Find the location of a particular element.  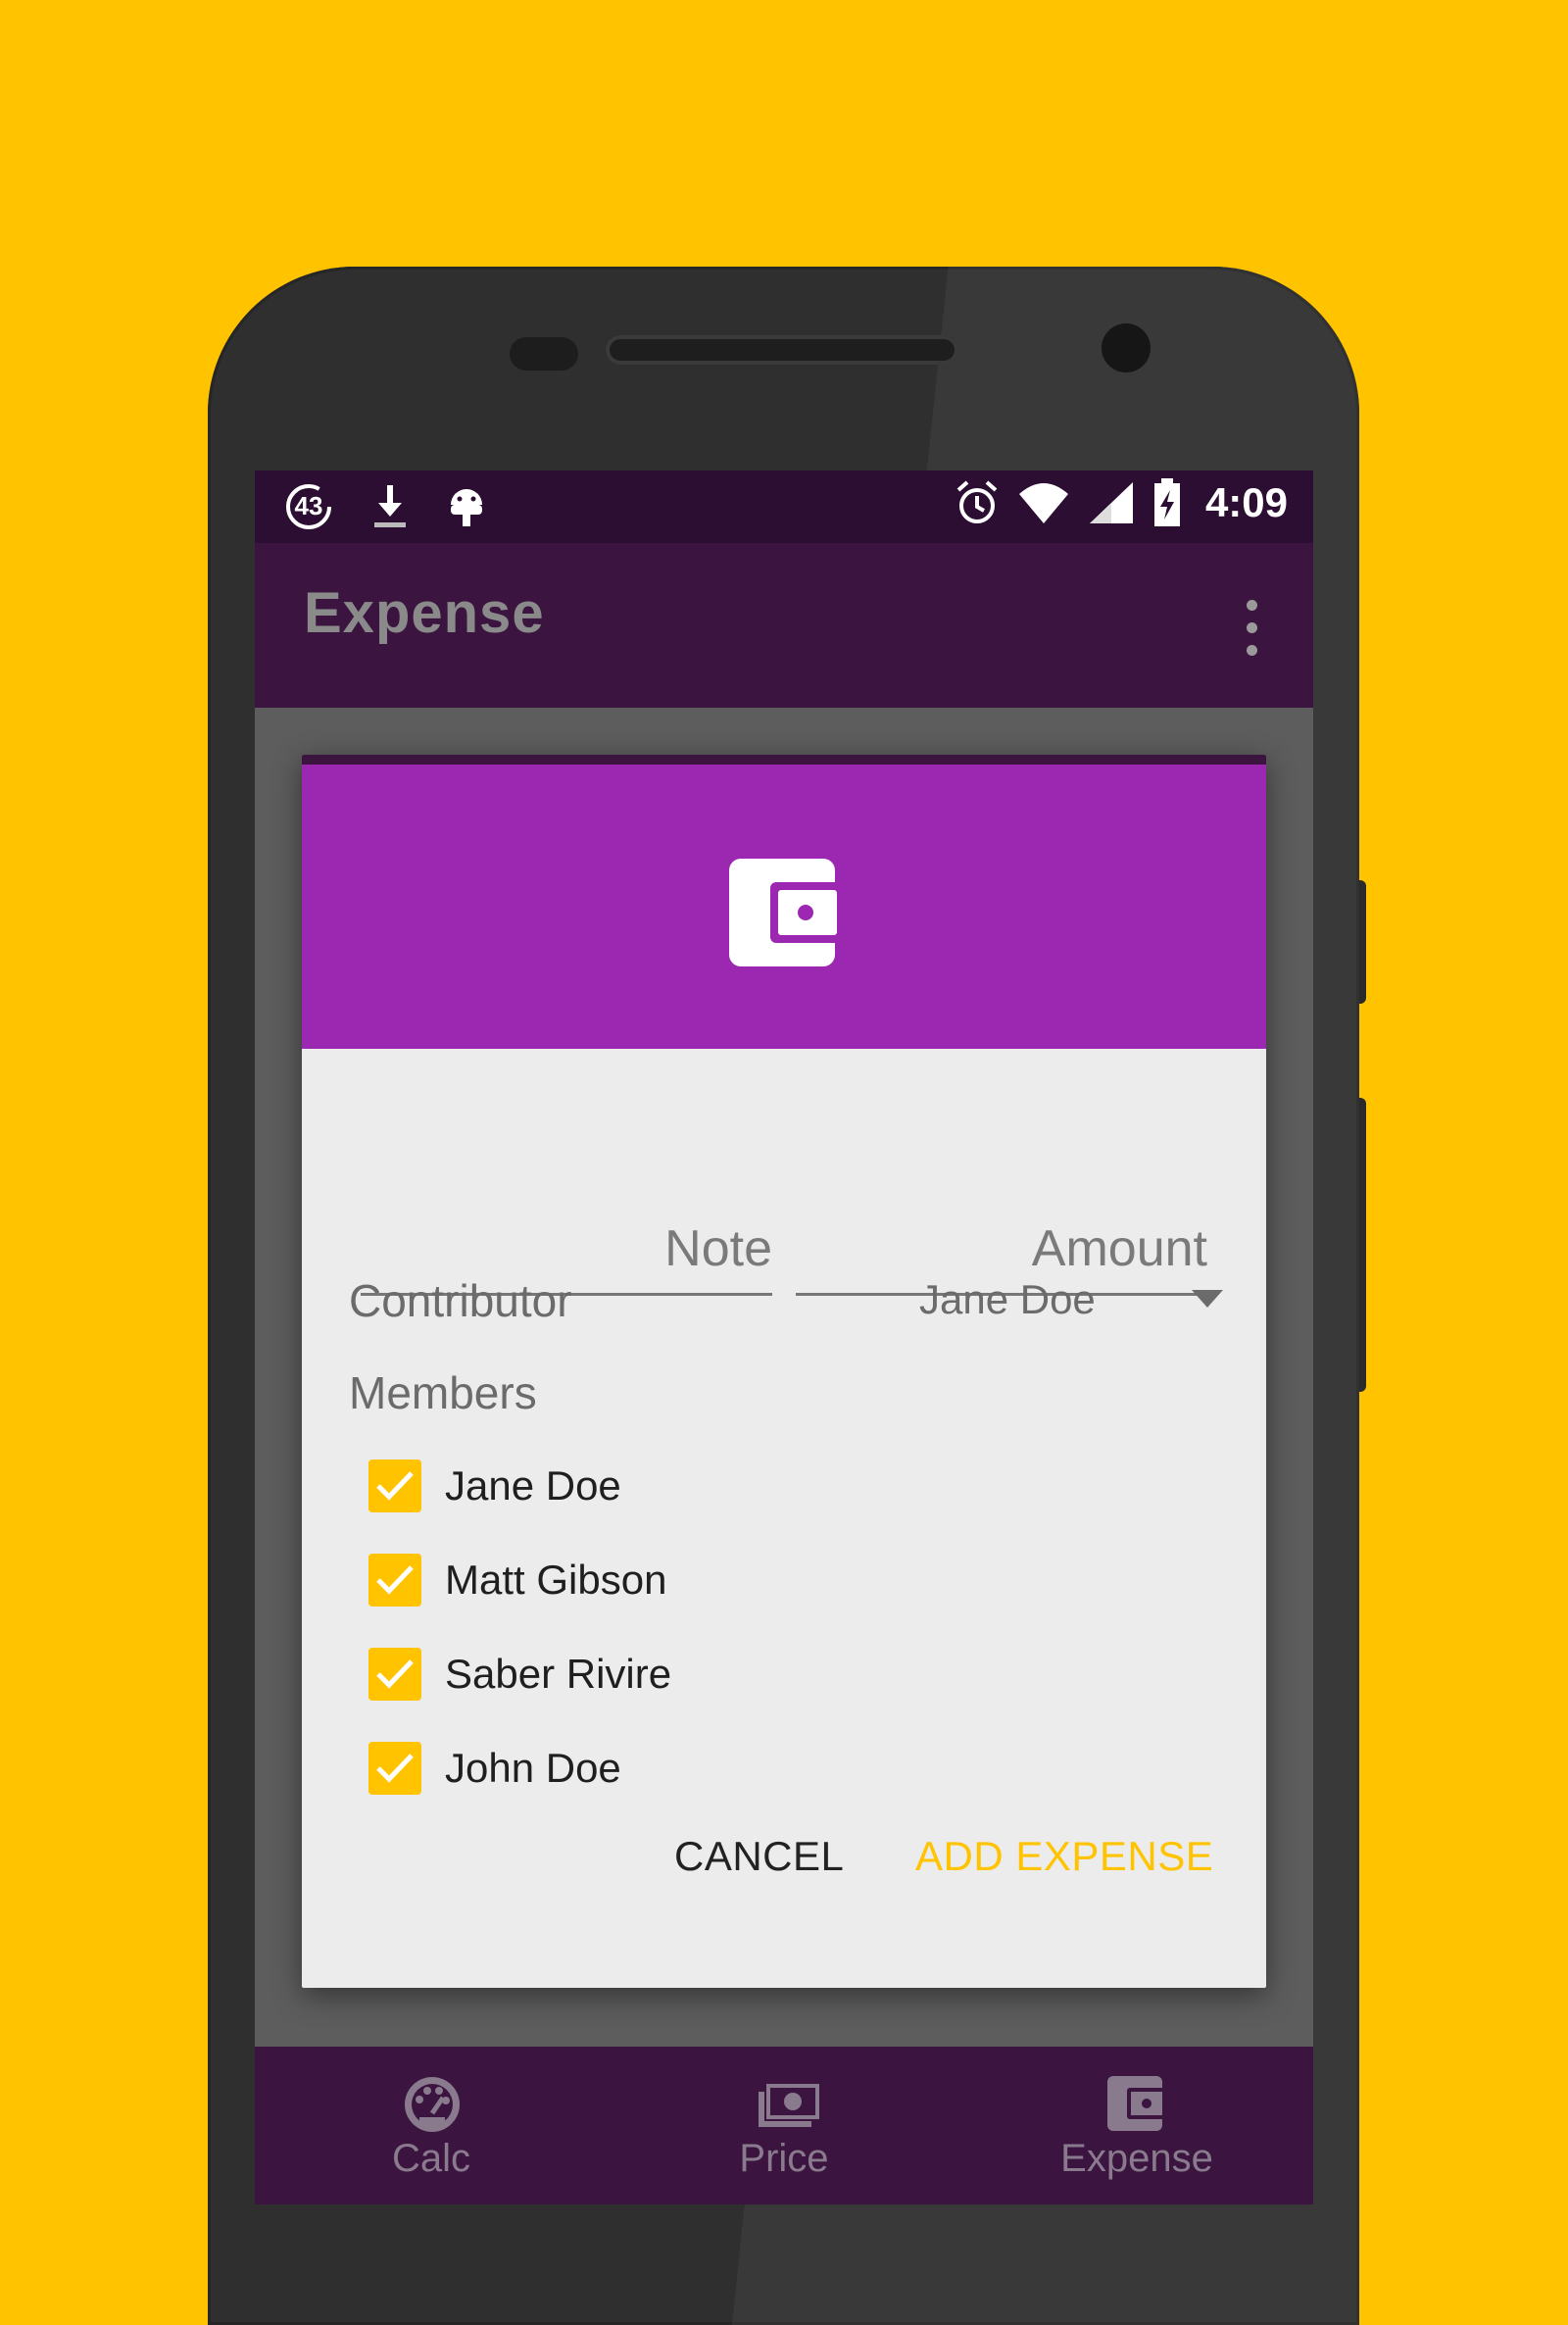

member-item: Jane Doe is located at coordinates (494, 1486).